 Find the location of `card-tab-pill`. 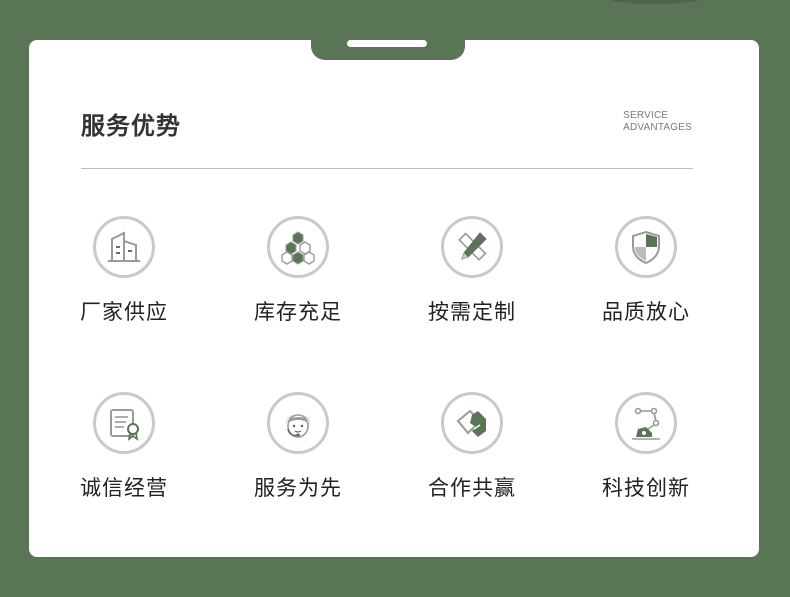

card-tab-pill is located at coordinates (387, 43).